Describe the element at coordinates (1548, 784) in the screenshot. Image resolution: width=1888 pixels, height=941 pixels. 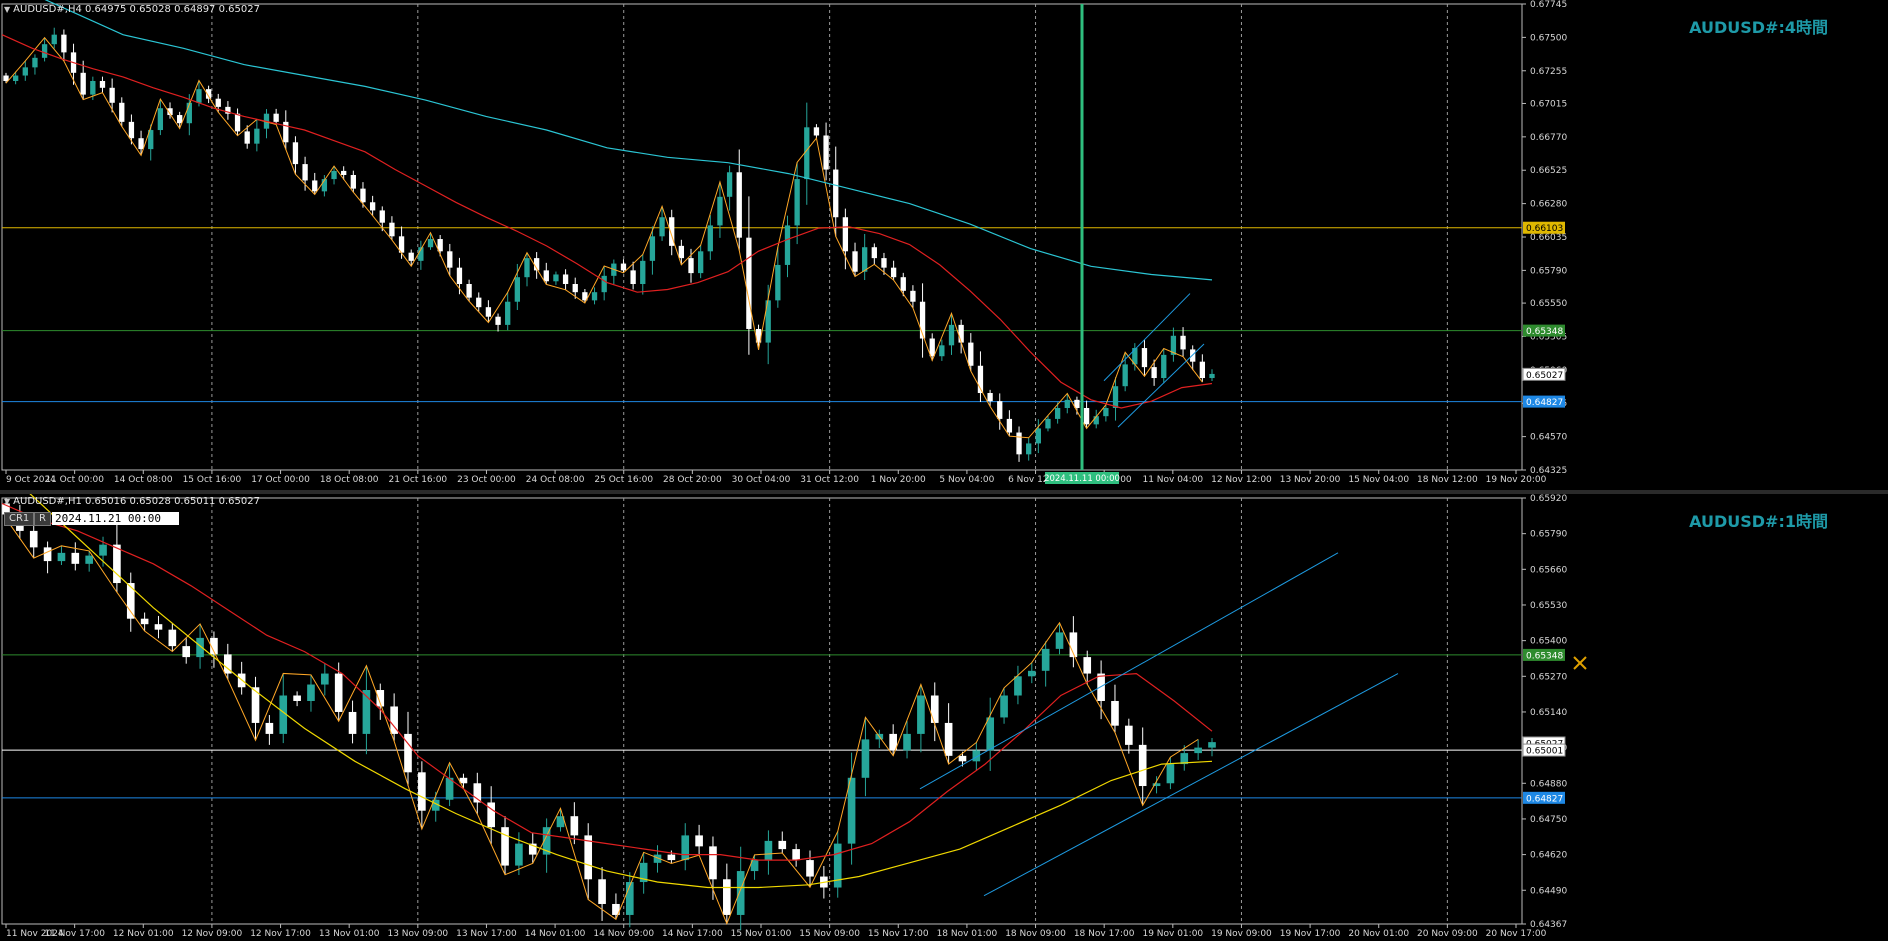
I see `y-tick-label: 0.64880` at that location.